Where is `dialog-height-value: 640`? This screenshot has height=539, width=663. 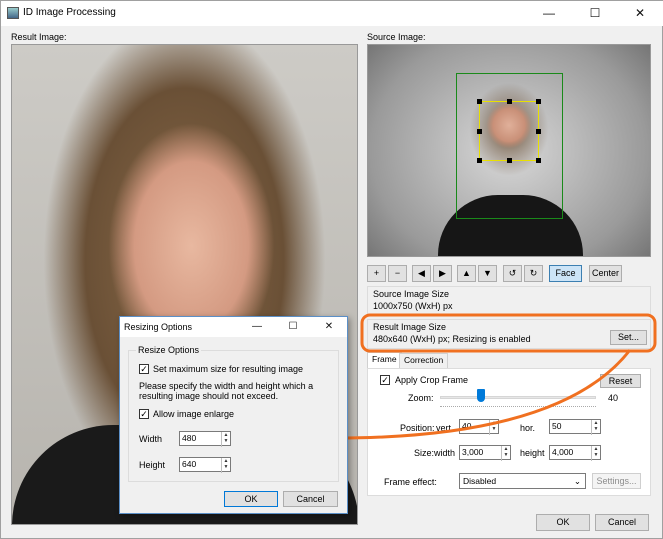 dialog-height-value: 640 is located at coordinates (189, 464).